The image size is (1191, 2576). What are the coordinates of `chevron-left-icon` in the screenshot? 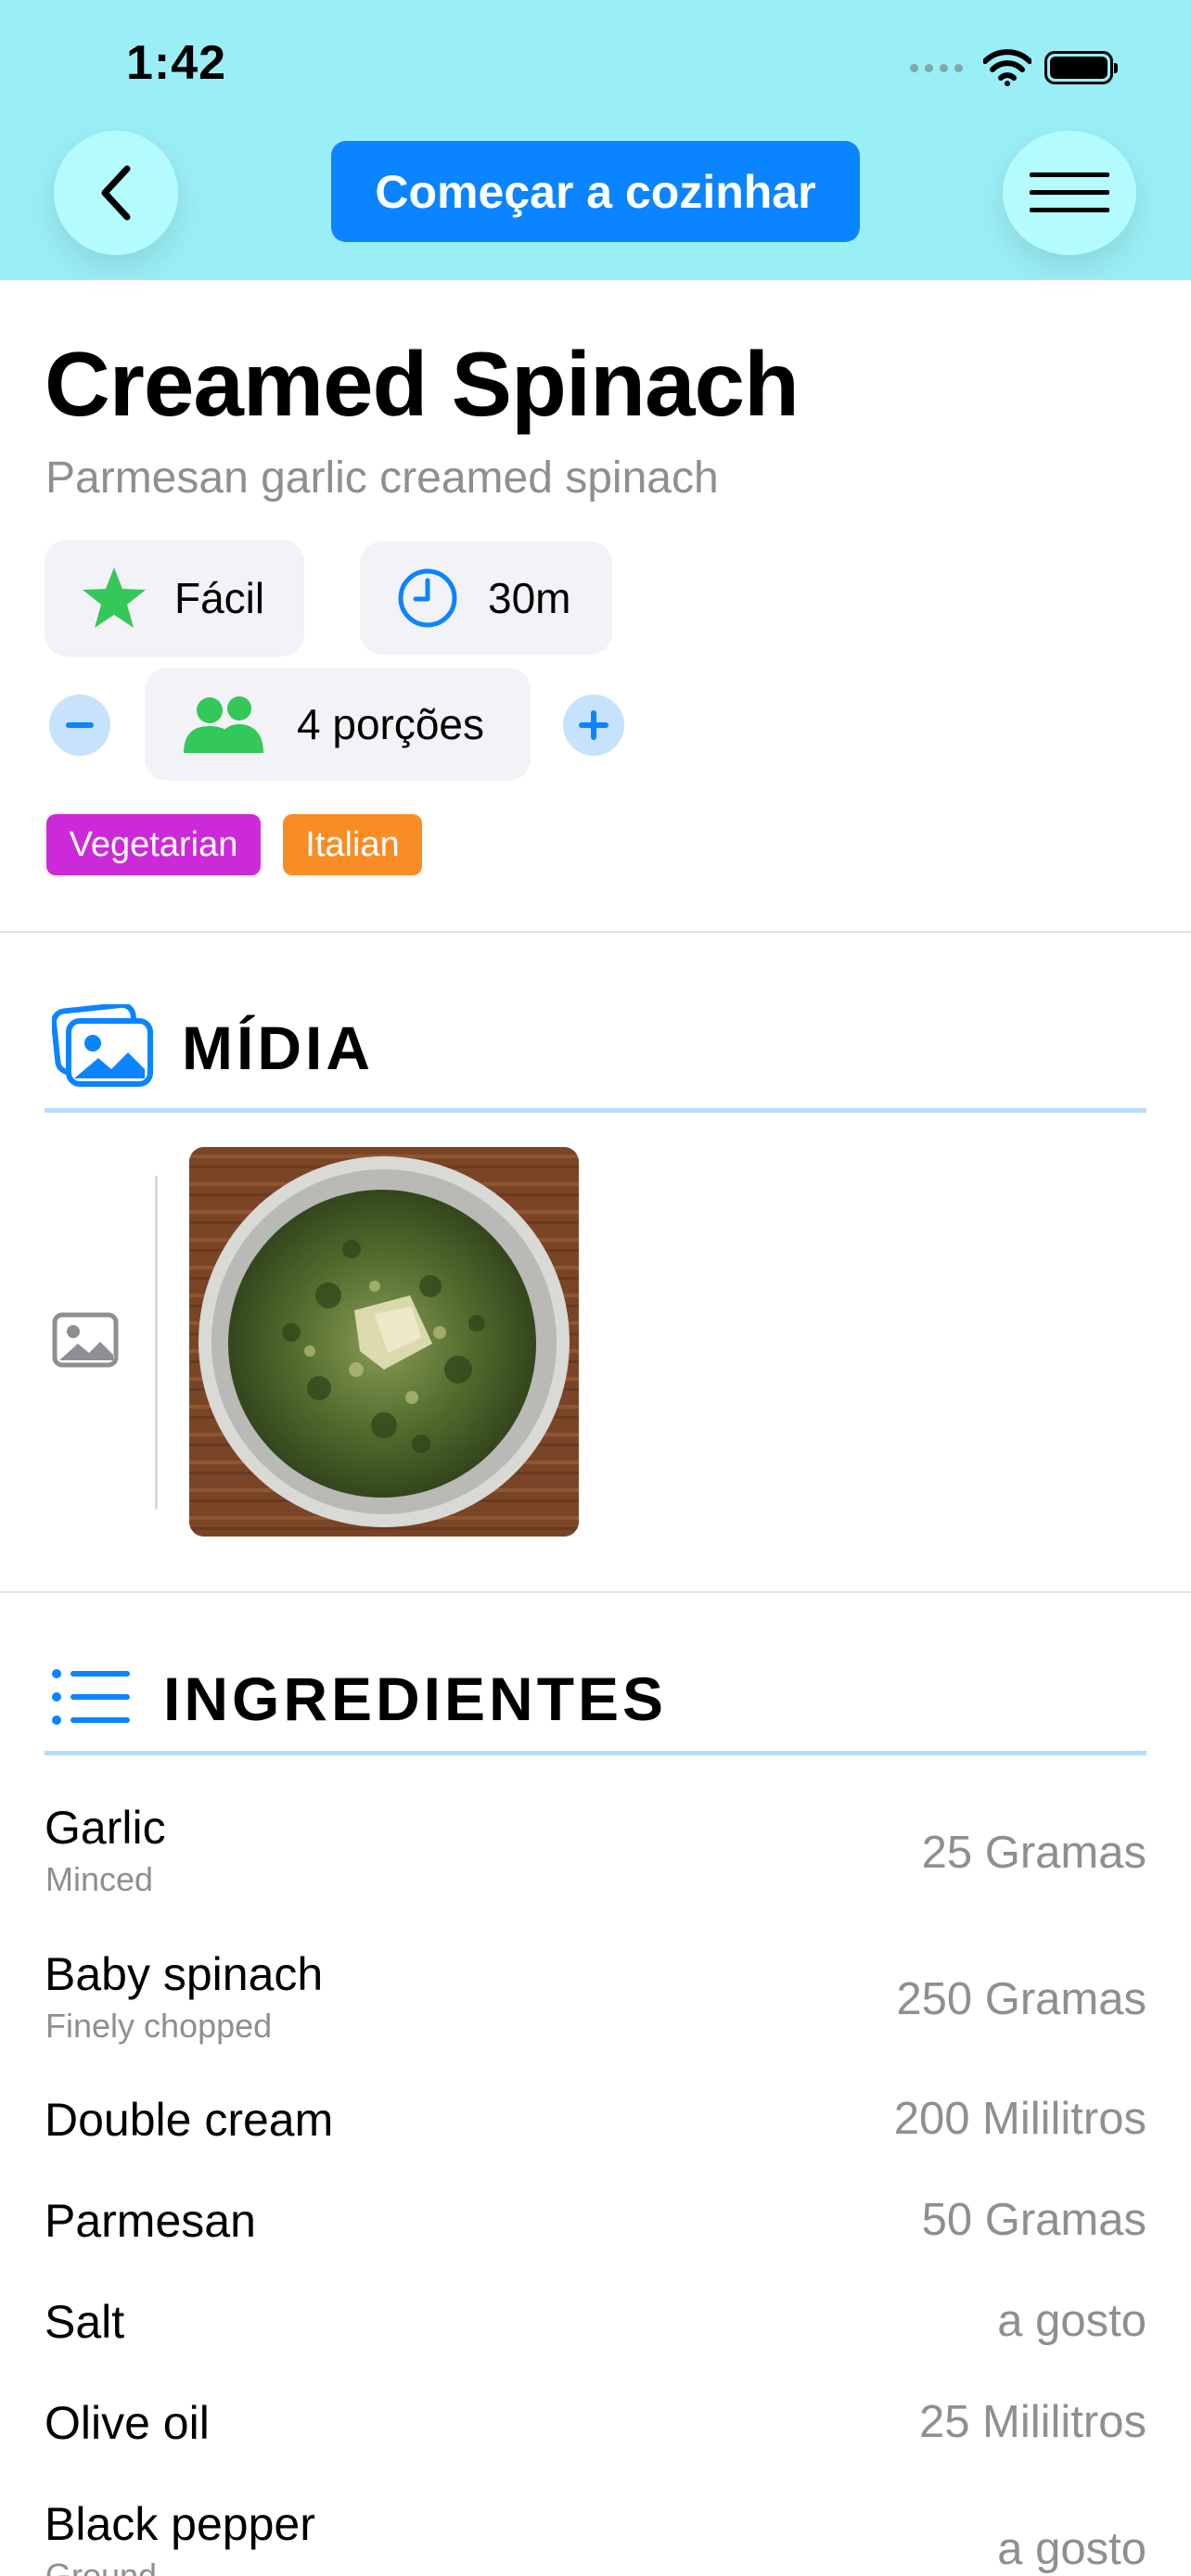 It's located at (116, 193).